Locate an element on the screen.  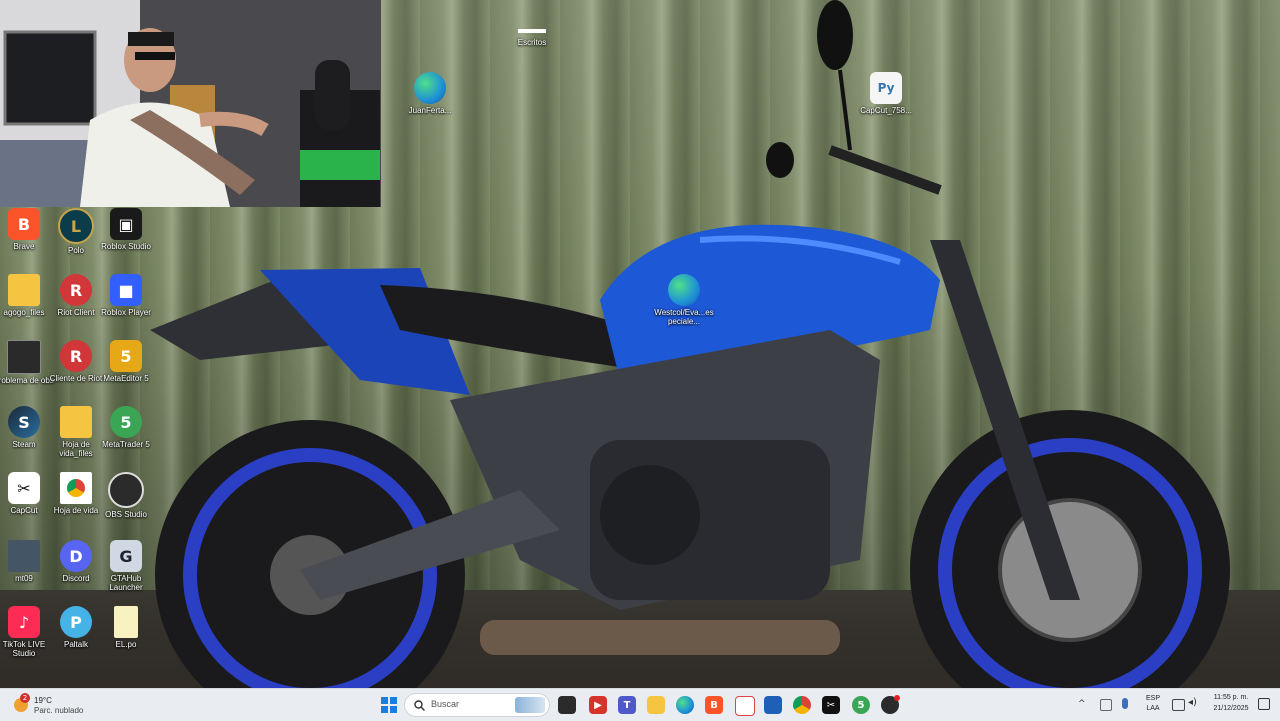
recording-indicator is located at coordinates (897, 698).